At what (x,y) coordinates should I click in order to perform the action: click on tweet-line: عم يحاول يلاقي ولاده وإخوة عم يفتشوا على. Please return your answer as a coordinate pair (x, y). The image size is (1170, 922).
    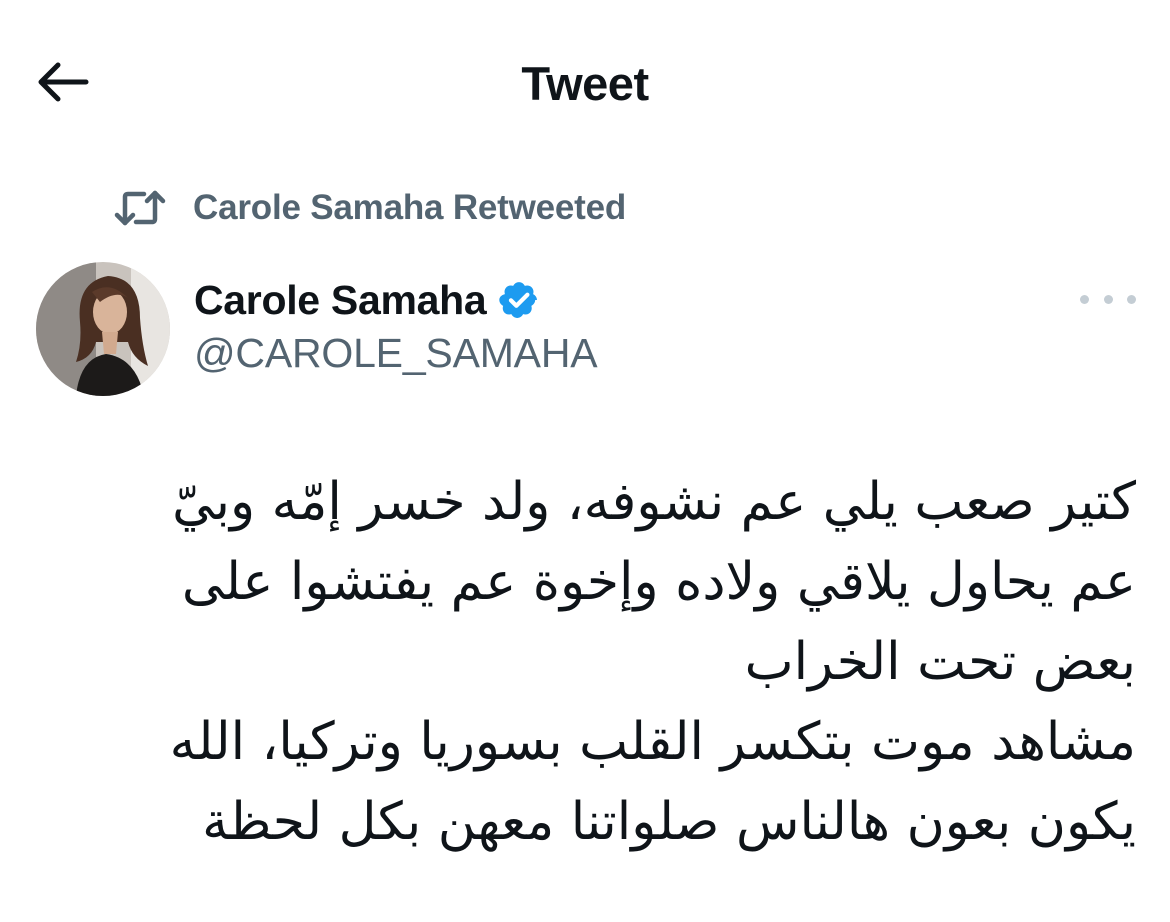
    Looking at the image, I should click on (658, 582).